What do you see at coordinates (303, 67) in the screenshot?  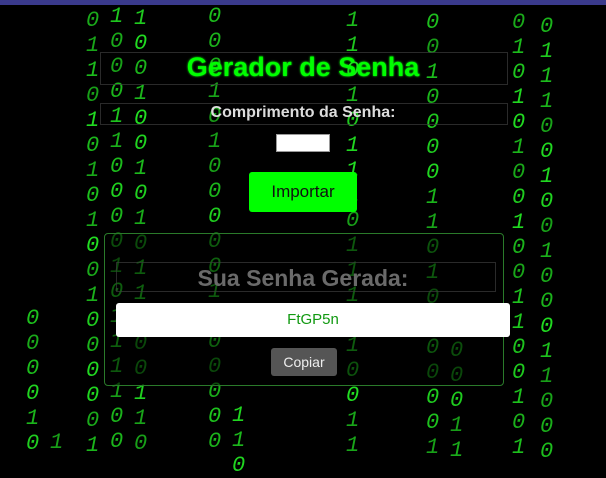 I see `page-title: Gerador de Senha` at bounding box center [303, 67].